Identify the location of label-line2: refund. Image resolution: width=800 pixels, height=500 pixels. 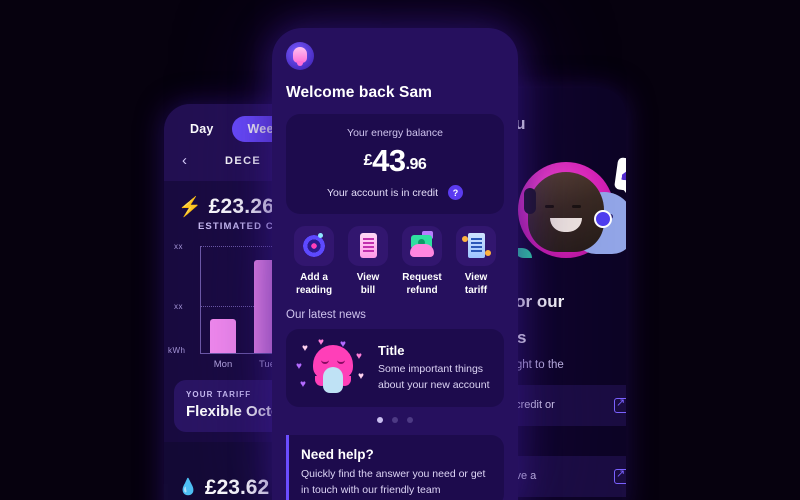
(422, 290).